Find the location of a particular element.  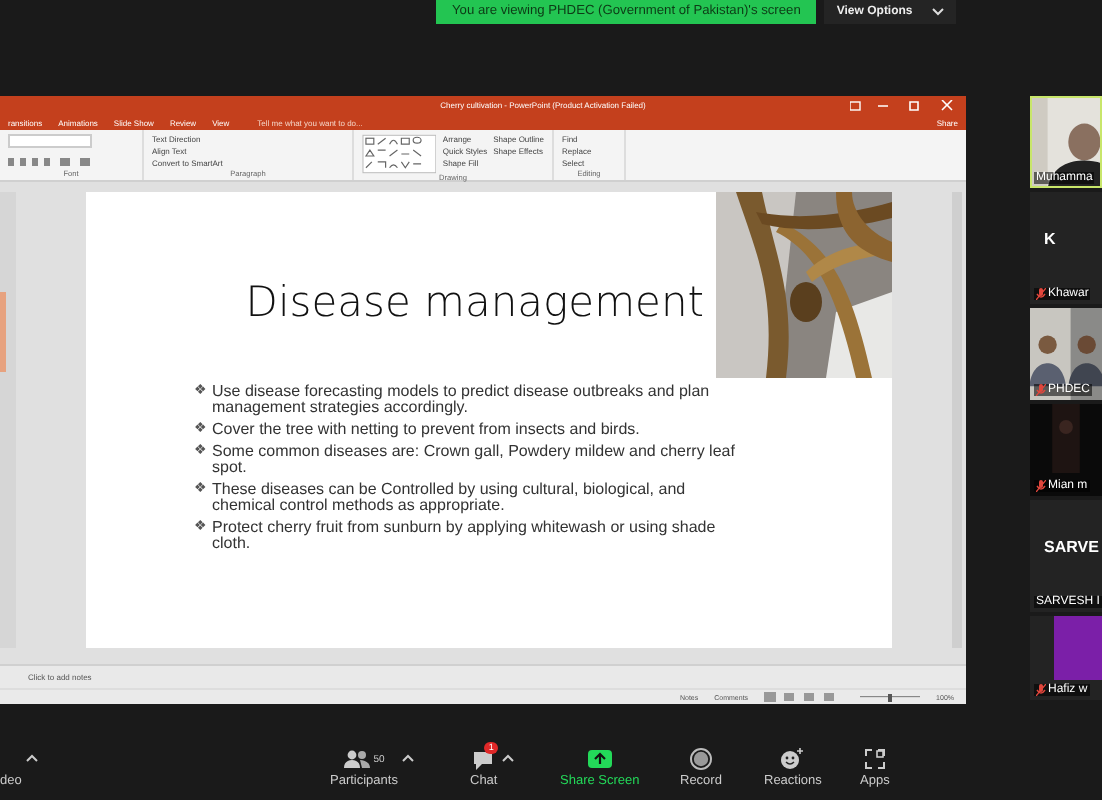

font-name-field is located at coordinates (50, 141).